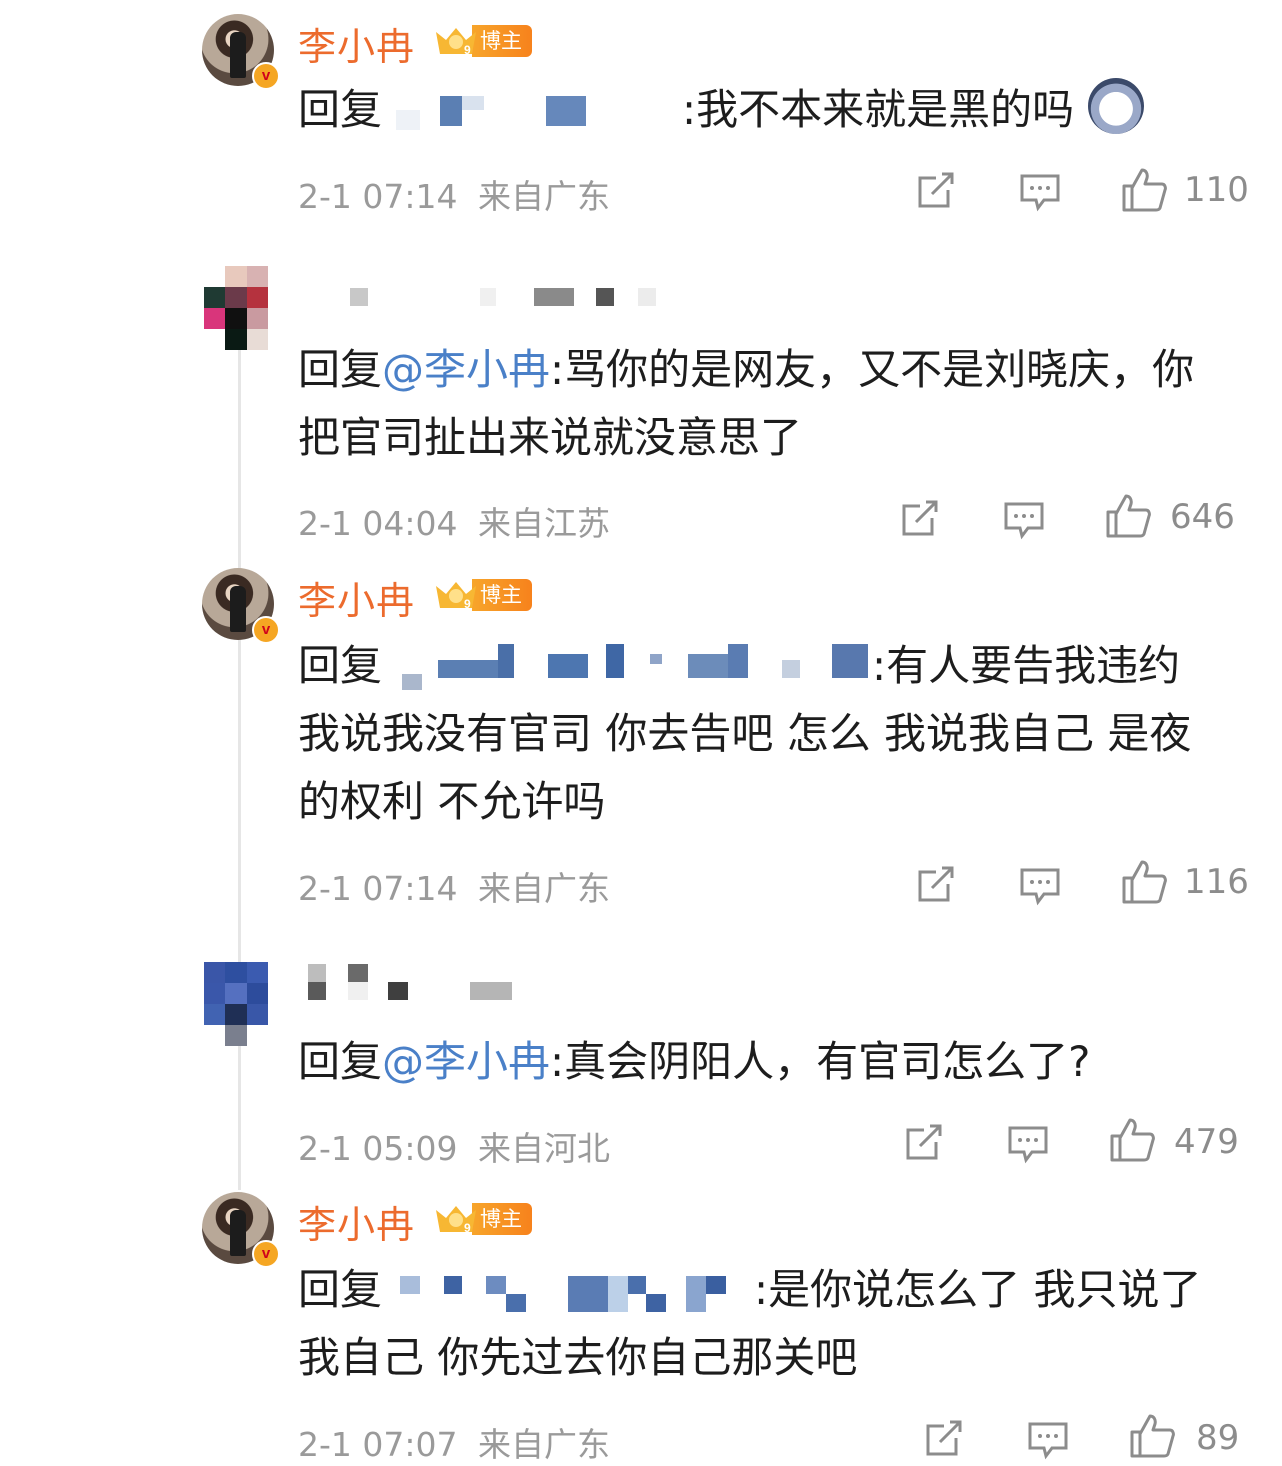  What do you see at coordinates (1218, 1438) in the screenshot?
I see `like-count: 89` at bounding box center [1218, 1438].